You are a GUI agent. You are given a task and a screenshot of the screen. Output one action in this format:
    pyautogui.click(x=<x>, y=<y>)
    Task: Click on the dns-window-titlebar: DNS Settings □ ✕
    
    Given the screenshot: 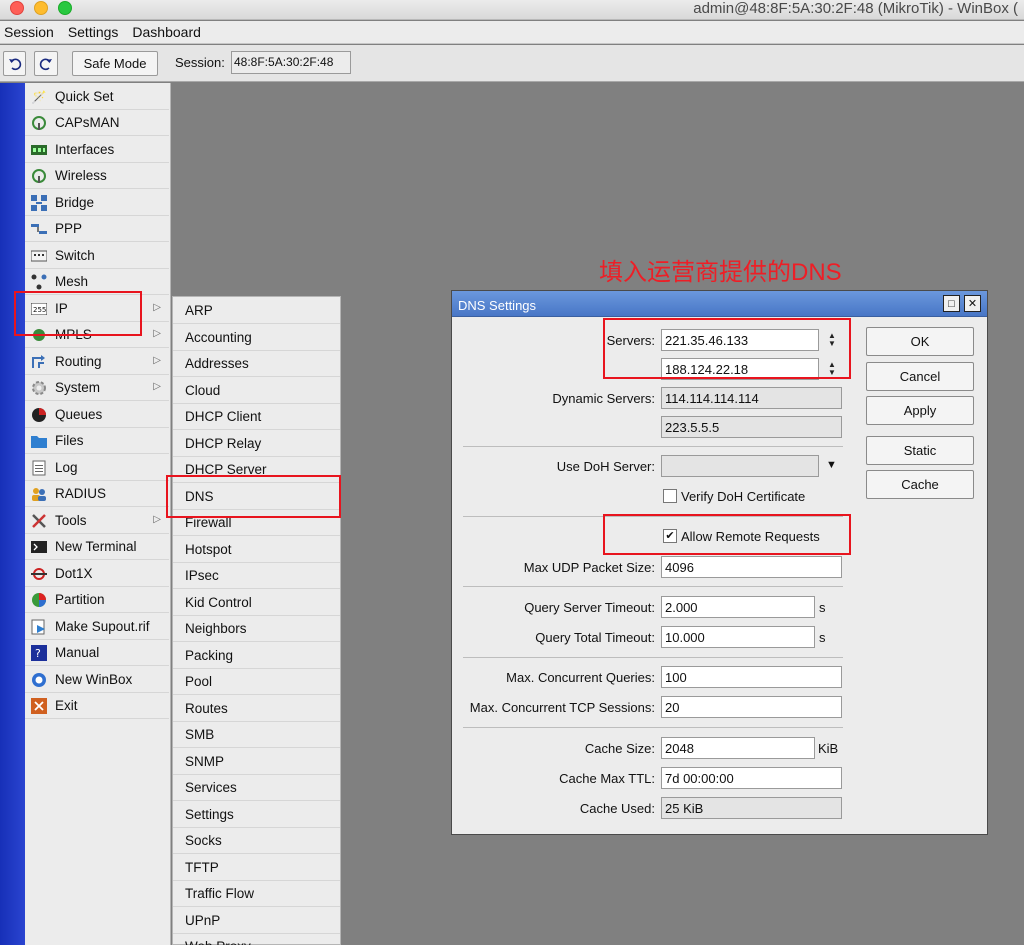 What is the action you would take?
    pyautogui.click(x=719, y=304)
    